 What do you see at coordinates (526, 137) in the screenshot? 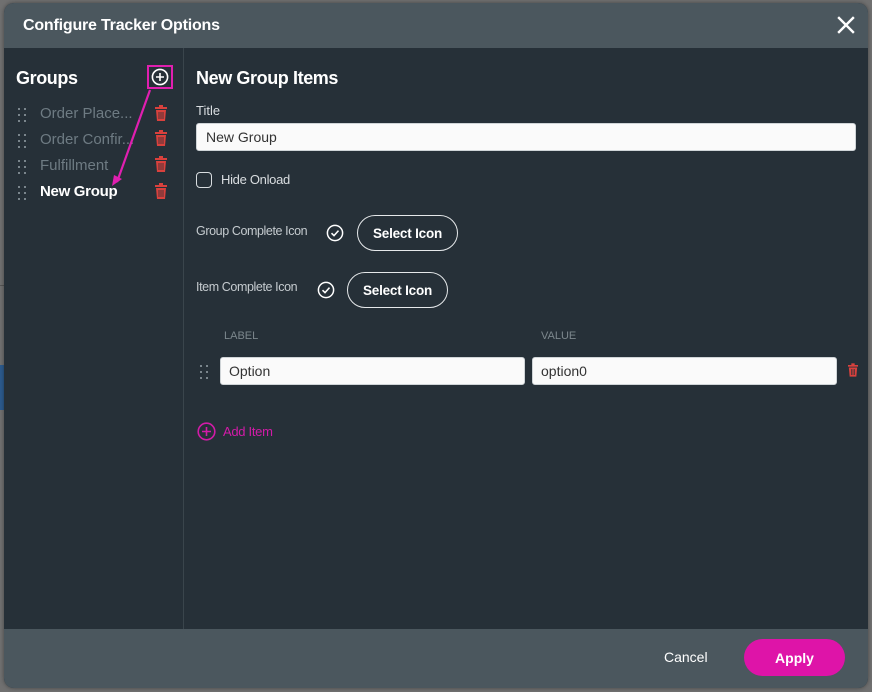
I see `title-input` at bounding box center [526, 137].